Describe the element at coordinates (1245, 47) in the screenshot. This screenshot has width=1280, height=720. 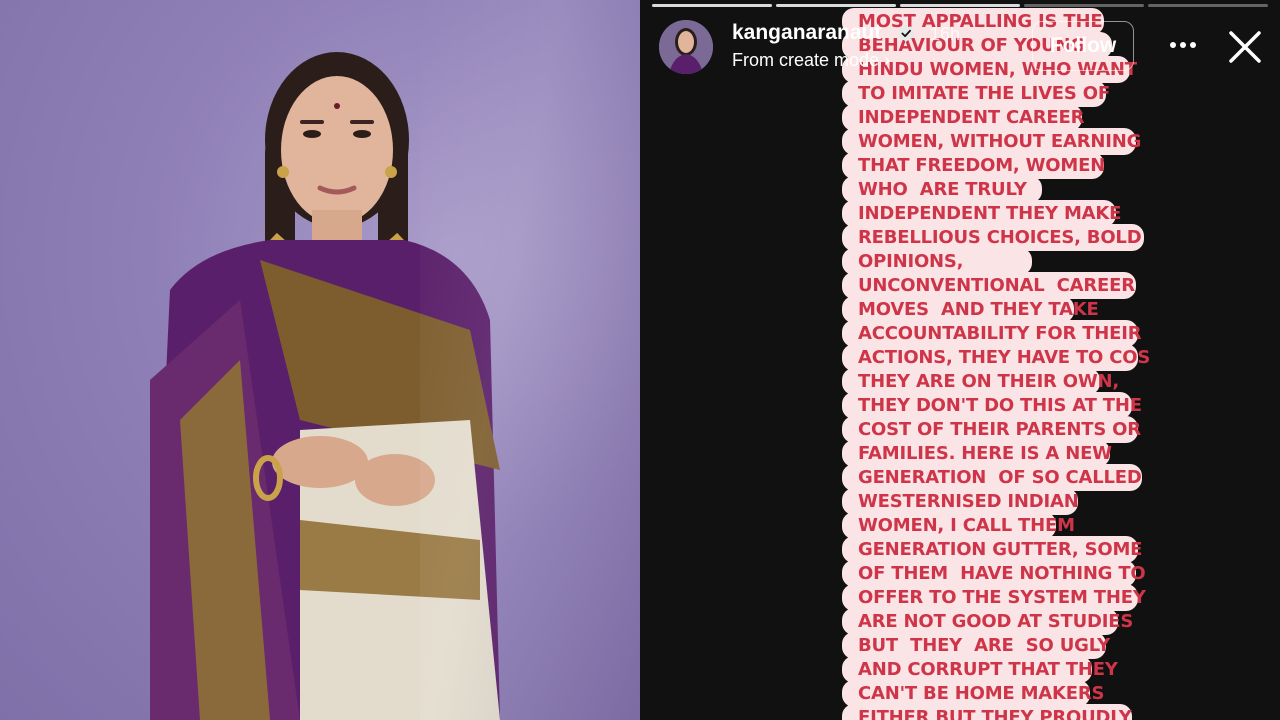
I see `close-icon` at that location.